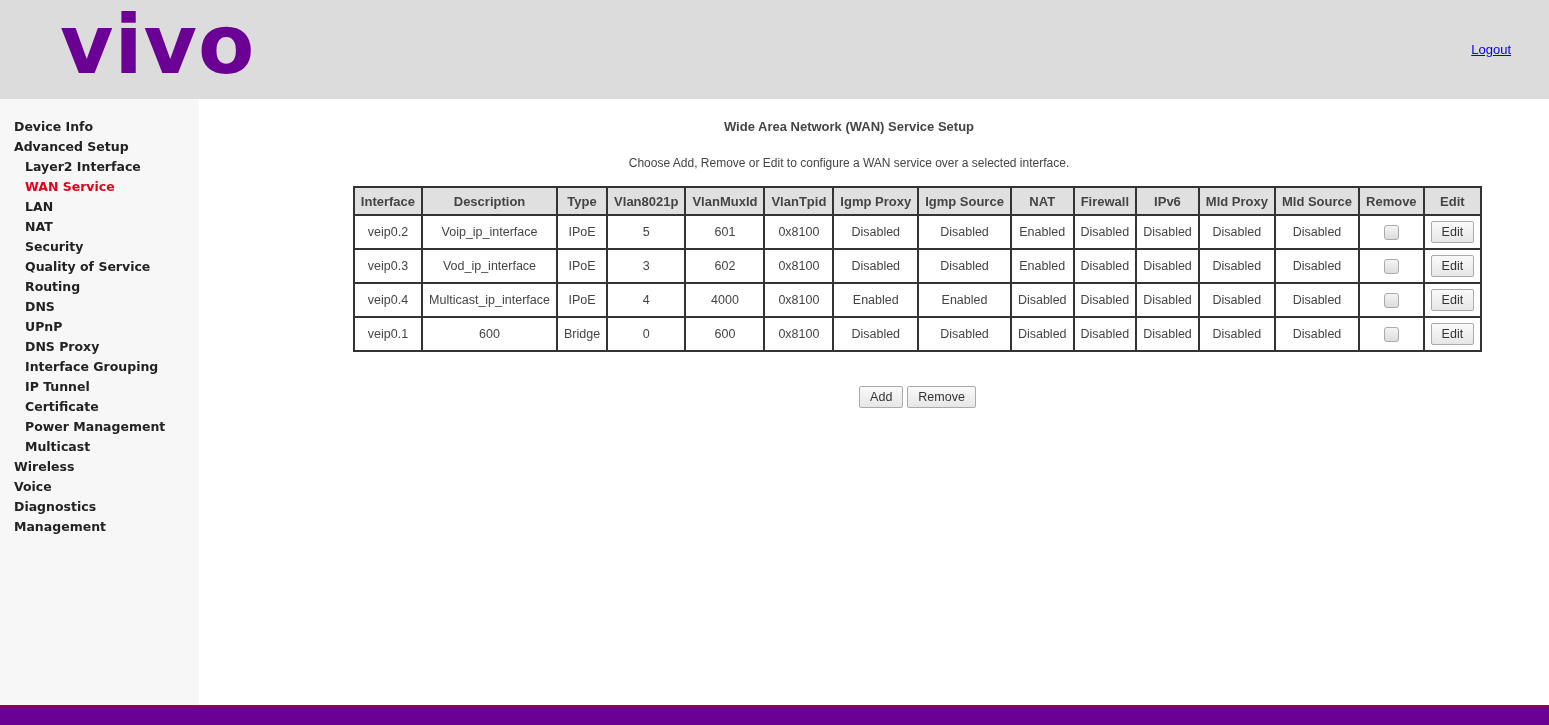  What do you see at coordinates (1236, 201) in the screenshot?
I see `column-header: Mld Proxy` at bounding box center [1236, 201].